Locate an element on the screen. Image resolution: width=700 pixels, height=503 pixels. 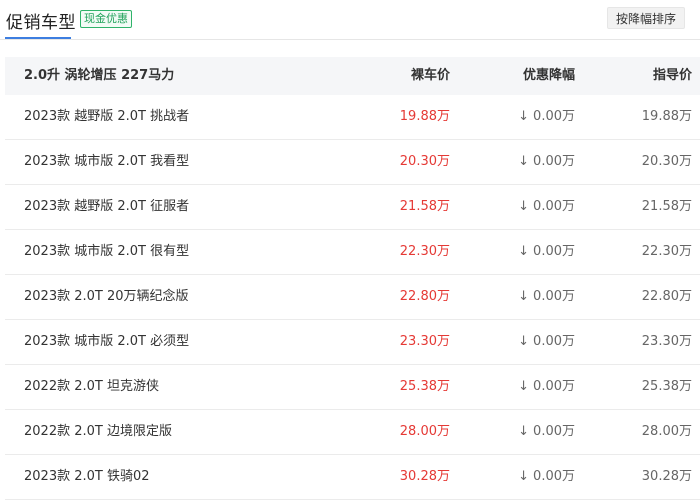
bare-price: 28.00万 is located at coordinates (424, 431).